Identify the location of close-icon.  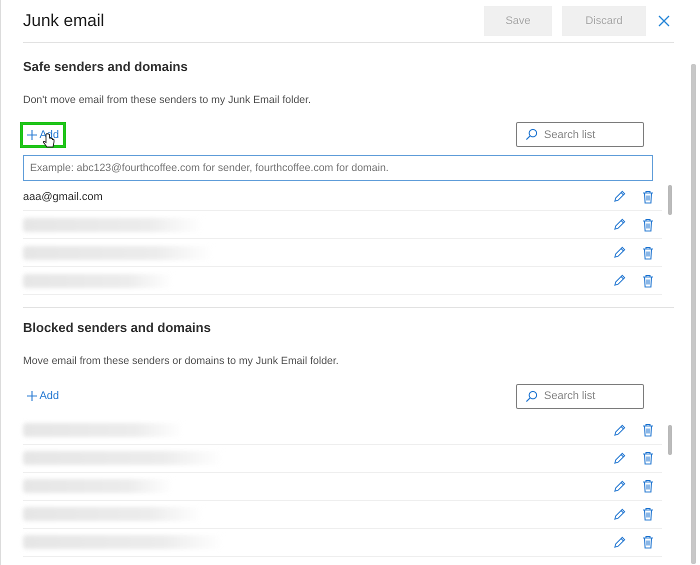
(664, 20).